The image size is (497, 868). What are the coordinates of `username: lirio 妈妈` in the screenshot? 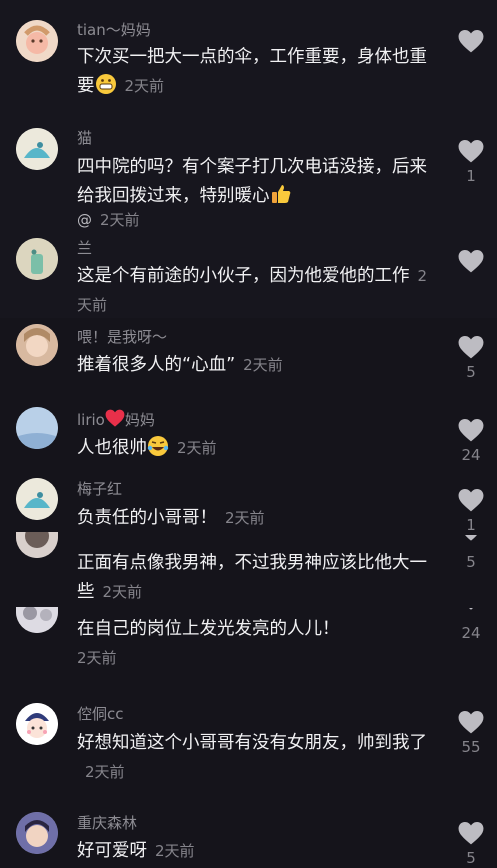 It's located at (116, 420).